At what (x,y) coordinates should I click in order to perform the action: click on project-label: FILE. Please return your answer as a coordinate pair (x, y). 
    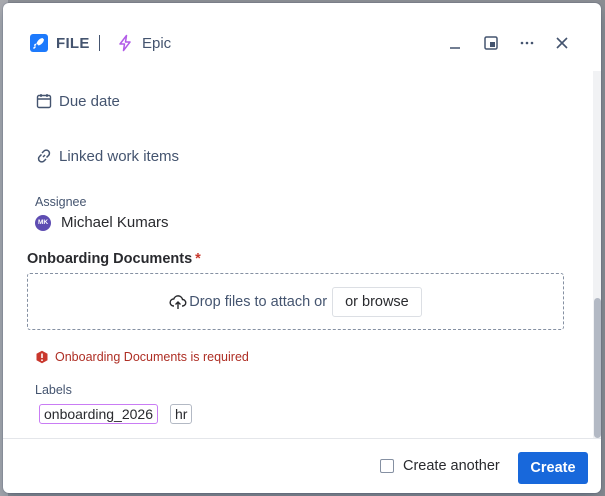
    Looking at the image, I should click on (73, 43).